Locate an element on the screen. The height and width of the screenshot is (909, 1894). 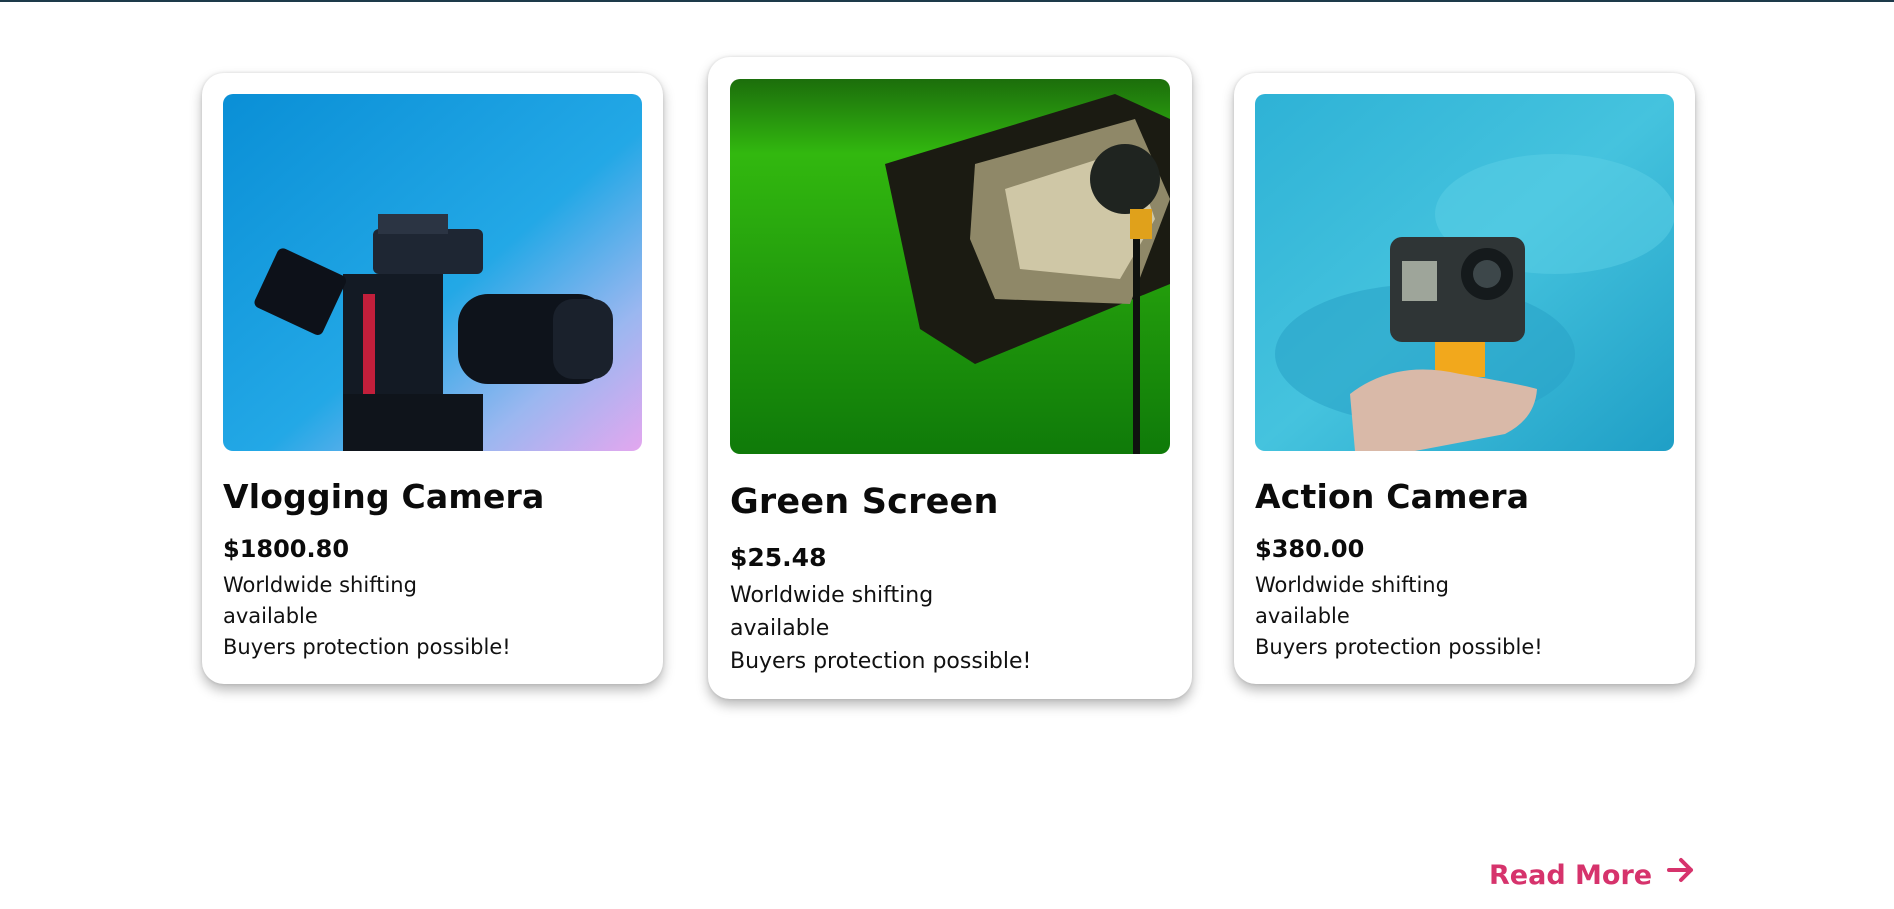
read-more-link: Read More is located at coordinates (1592, 874).